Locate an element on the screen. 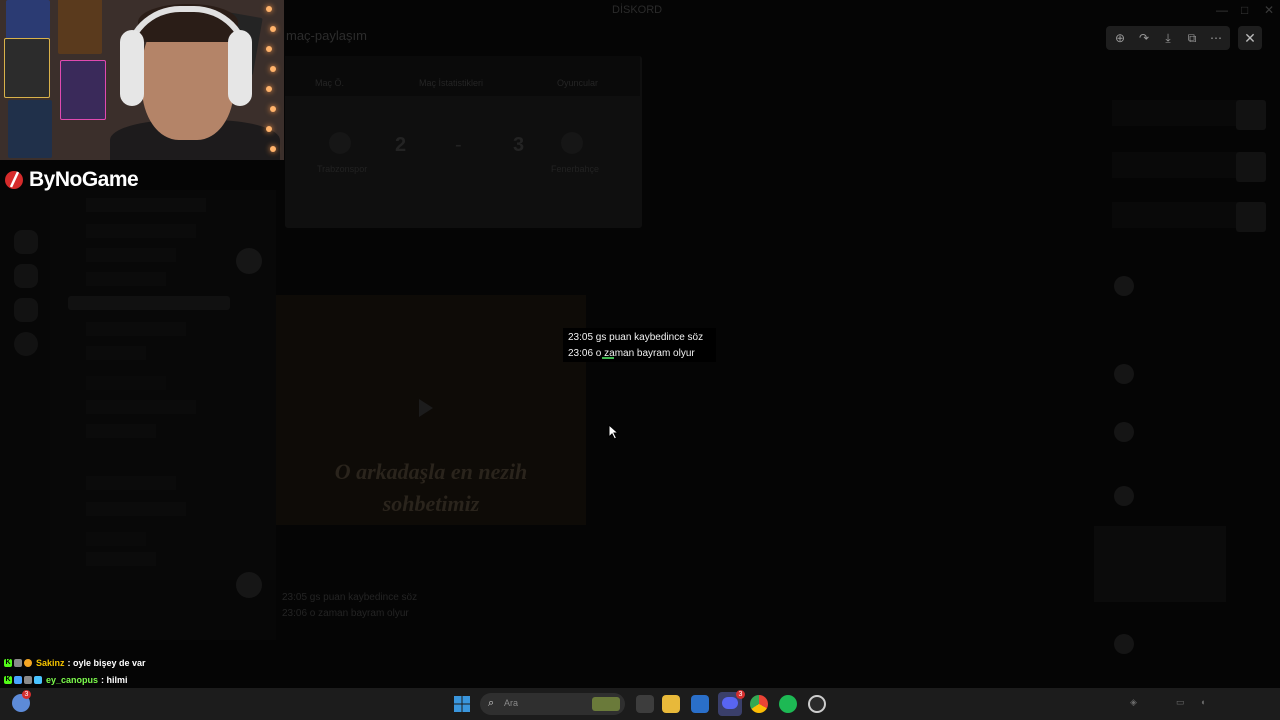  network-icon: ◈ is located at coordinates (1133, 702).